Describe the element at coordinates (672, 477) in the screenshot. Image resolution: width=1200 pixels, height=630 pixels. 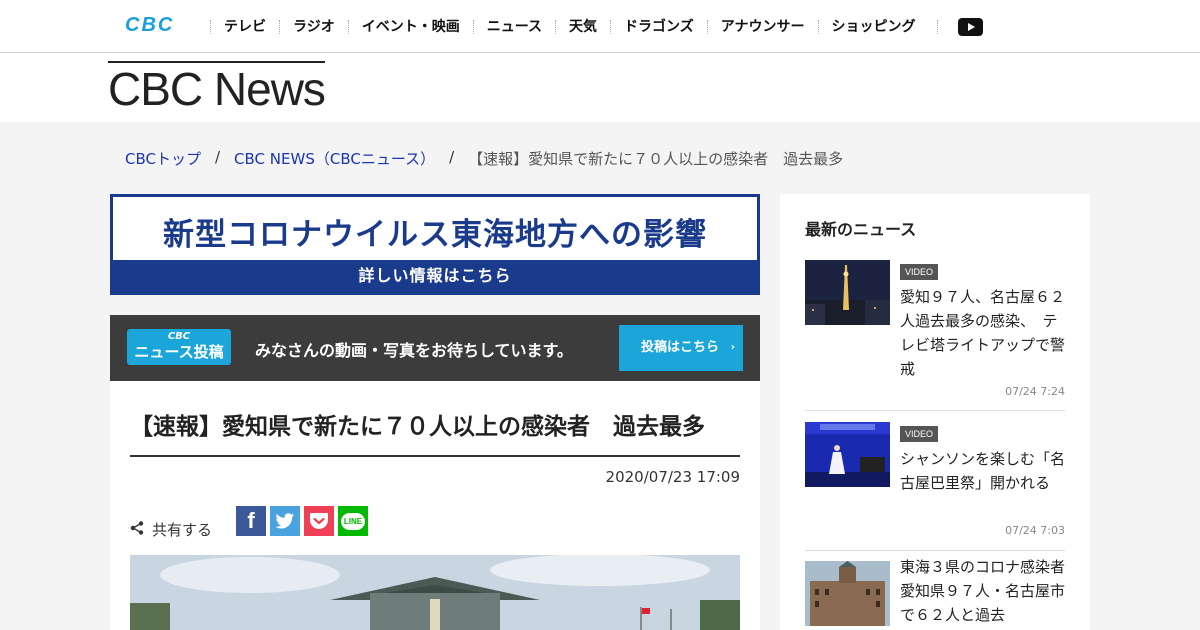
I see `article-date: 2020/07/23 17:09` at that location.